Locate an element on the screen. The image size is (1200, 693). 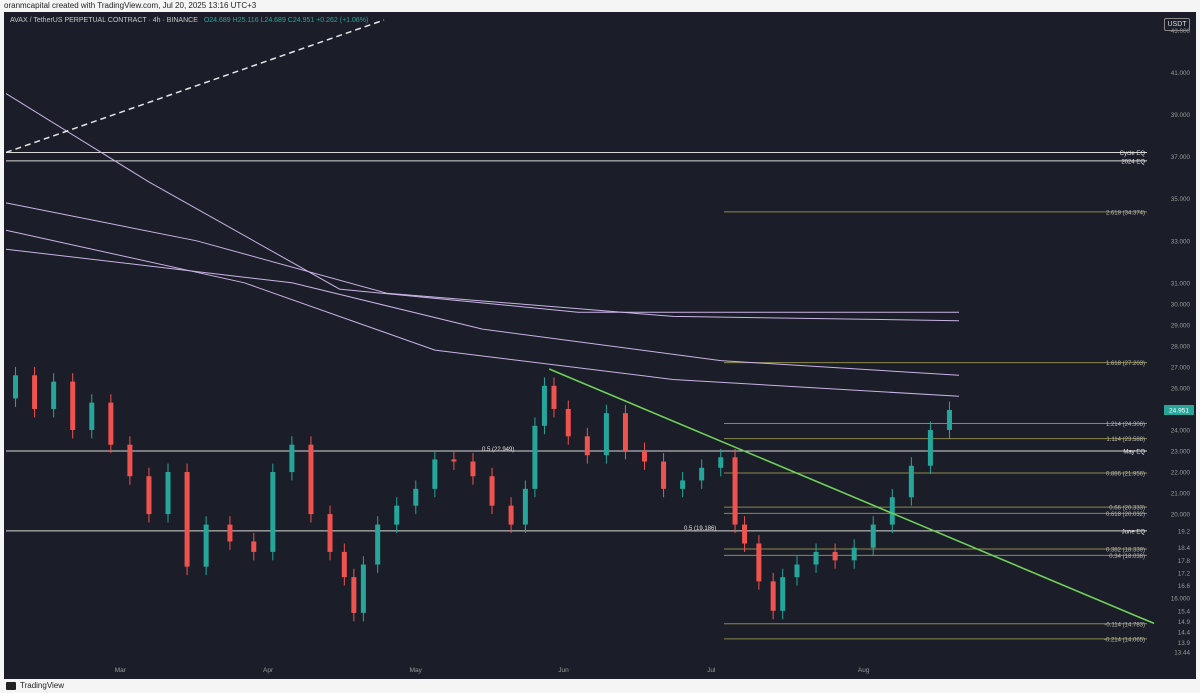
time-tick-label: Jul is located at coordinates (711, 670).